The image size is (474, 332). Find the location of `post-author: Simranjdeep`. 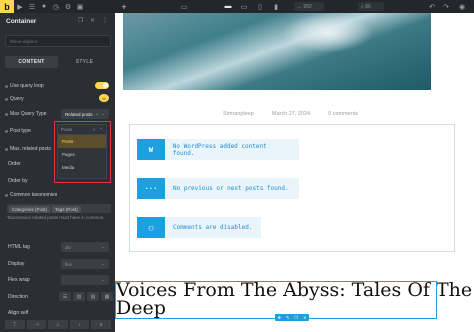

post-author: Simranjdeep is located at coordinates (238, 114).